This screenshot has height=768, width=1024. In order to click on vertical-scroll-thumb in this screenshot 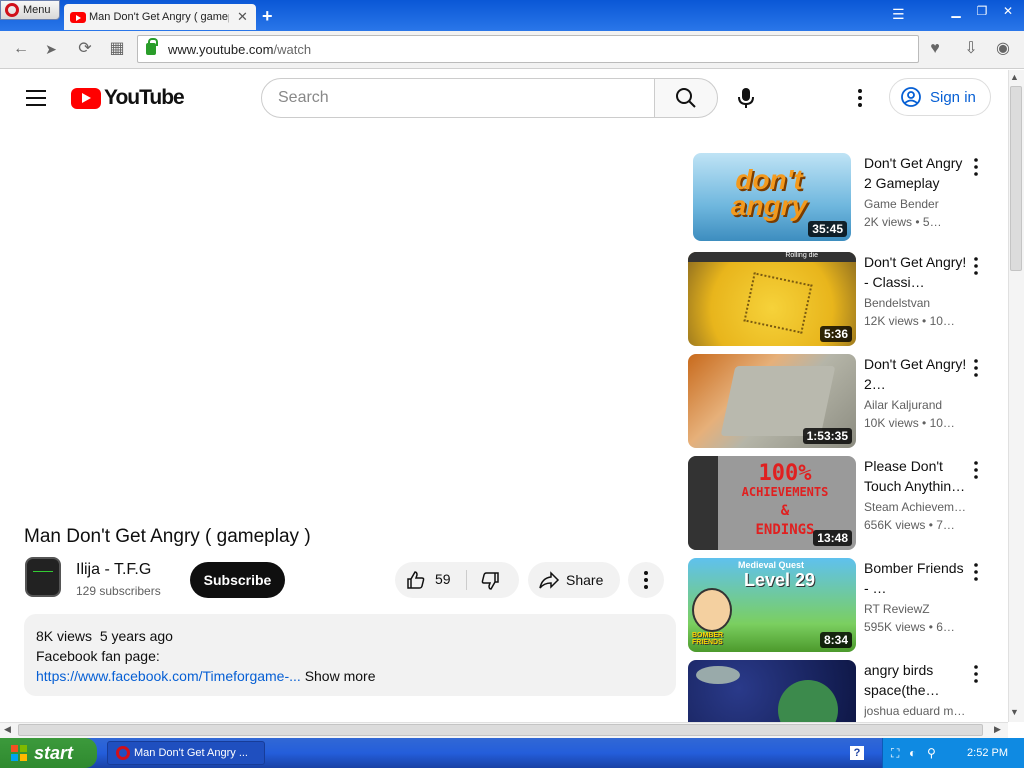, I will do `click(1016, 178)`.